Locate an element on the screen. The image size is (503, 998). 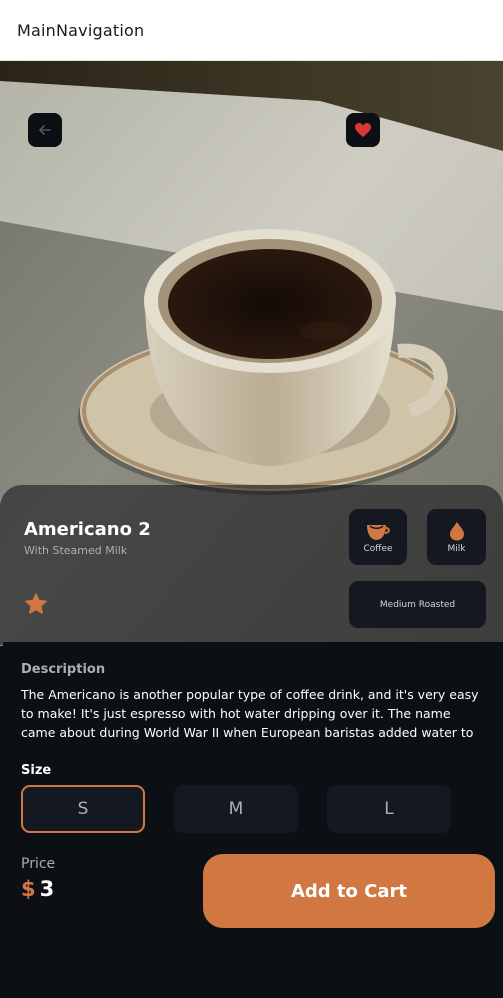
product-name: Americano 2 is located at coordinates (87, 529).